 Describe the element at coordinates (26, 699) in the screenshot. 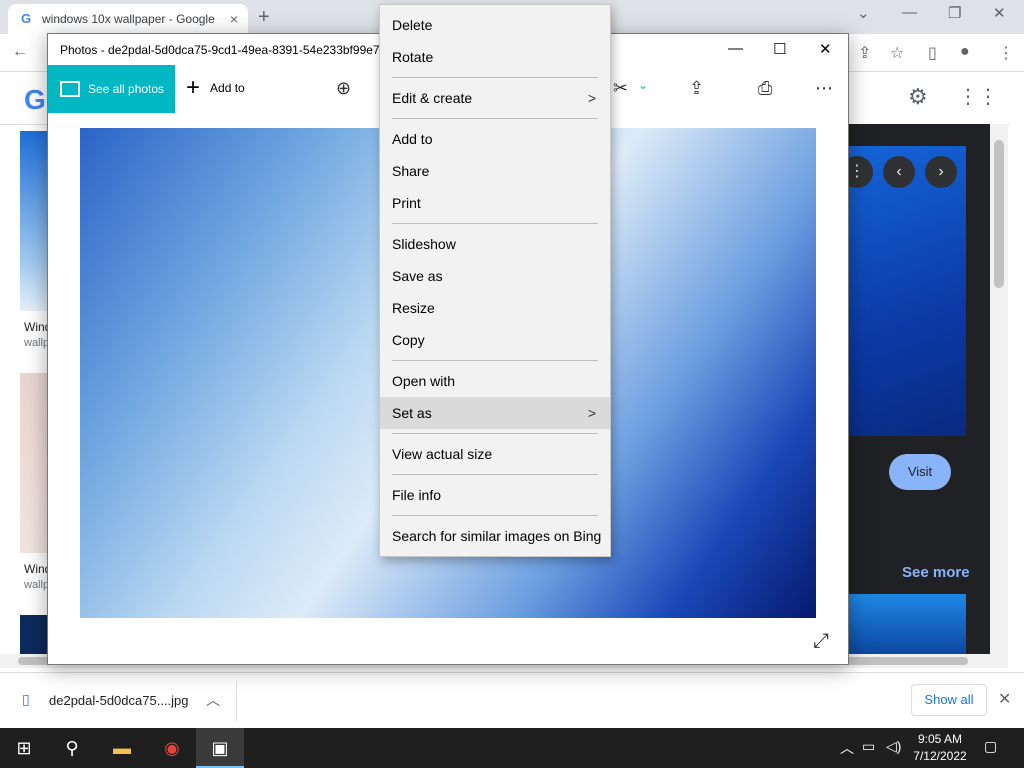

I see `file-icon: ▯` at that location.